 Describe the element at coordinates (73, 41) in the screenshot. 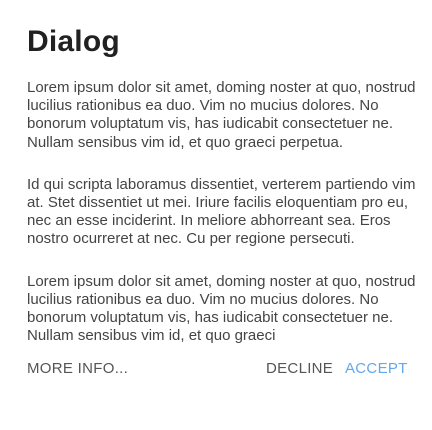

I see `dialog-title: Dialog` at that location.